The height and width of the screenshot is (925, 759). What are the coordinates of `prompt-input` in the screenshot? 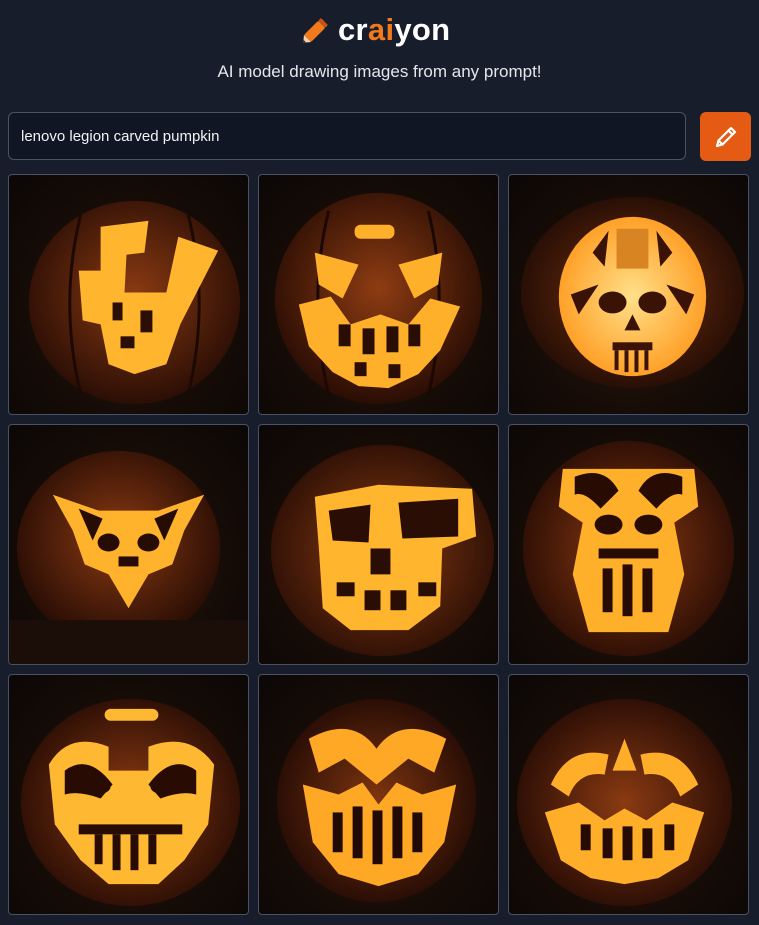 It's located at (347, 136).